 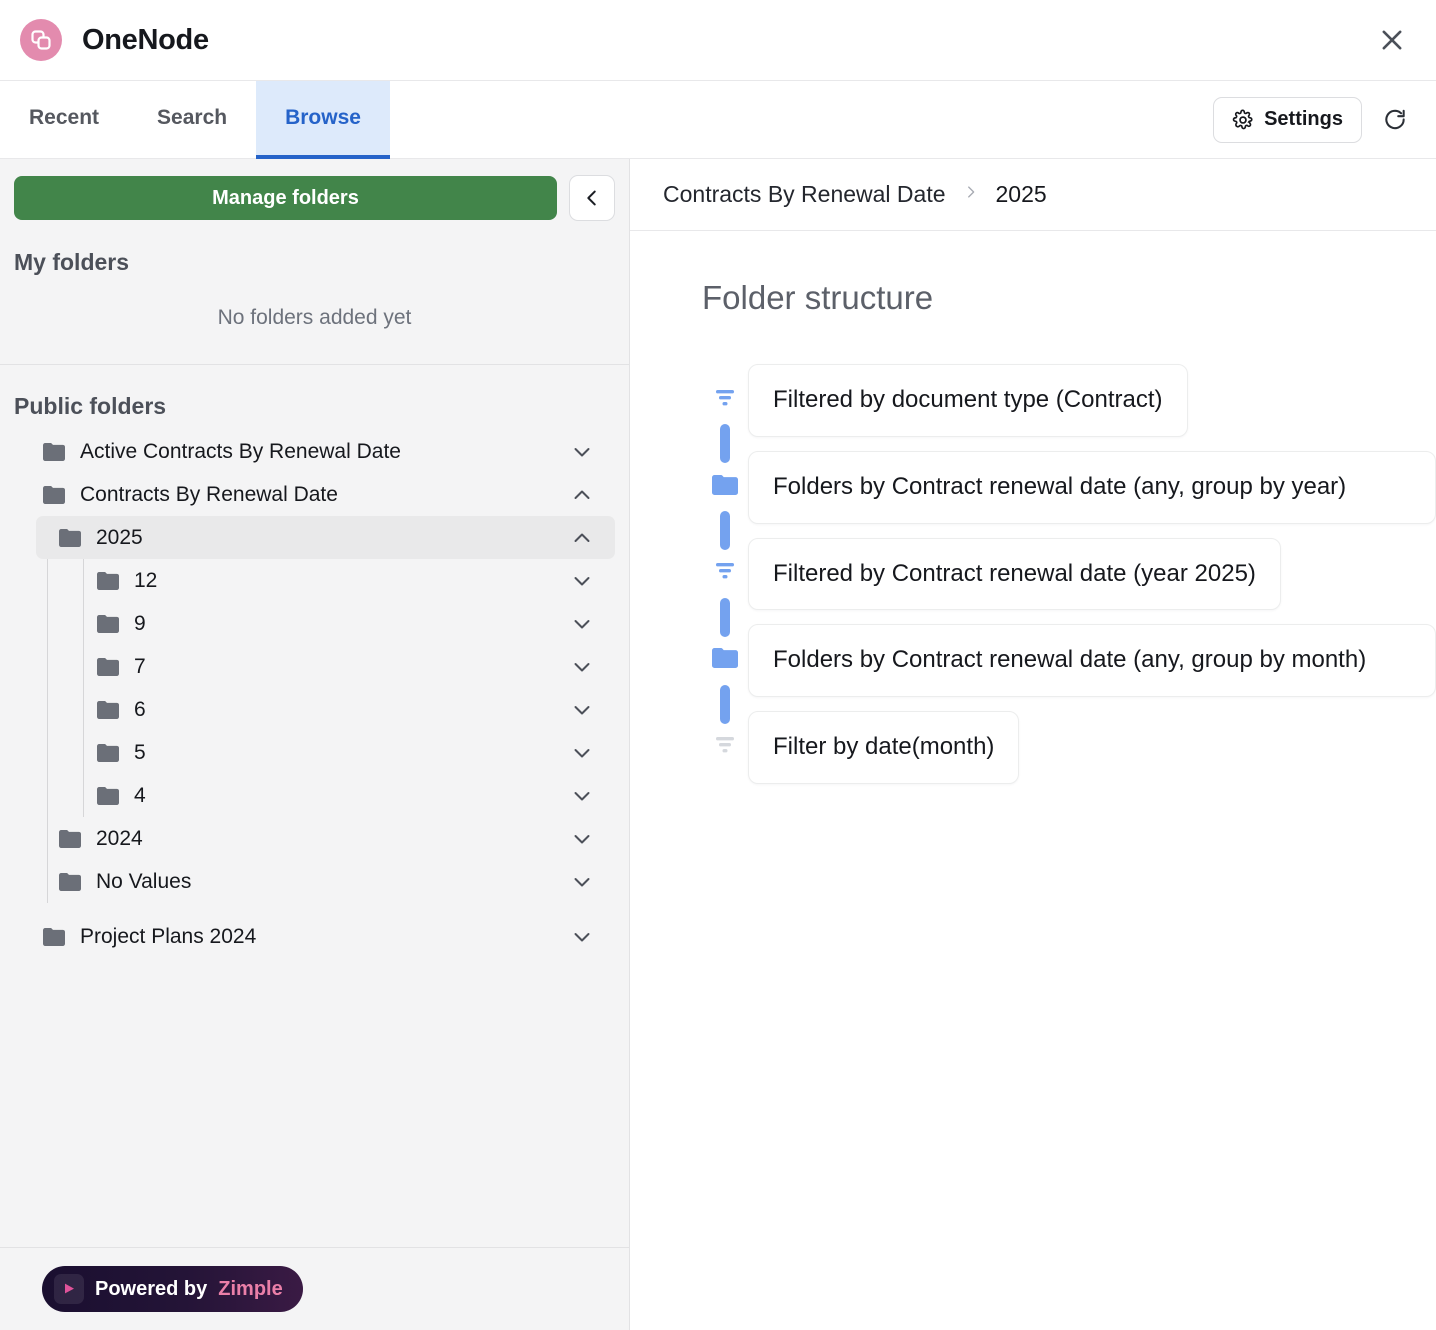 What do you see at coordinates (72, 262) in the screenshot?
I see `my-folders-title: My folders` at bounding box center [72, 262].